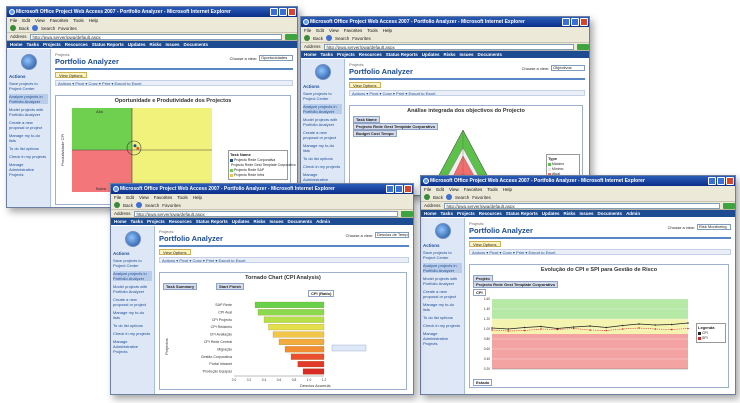 This screenshot has height=403, width=740. Describe the element at coordinates (450, 54) in the screenshot. I see `nav-risks: Risks` at that location.